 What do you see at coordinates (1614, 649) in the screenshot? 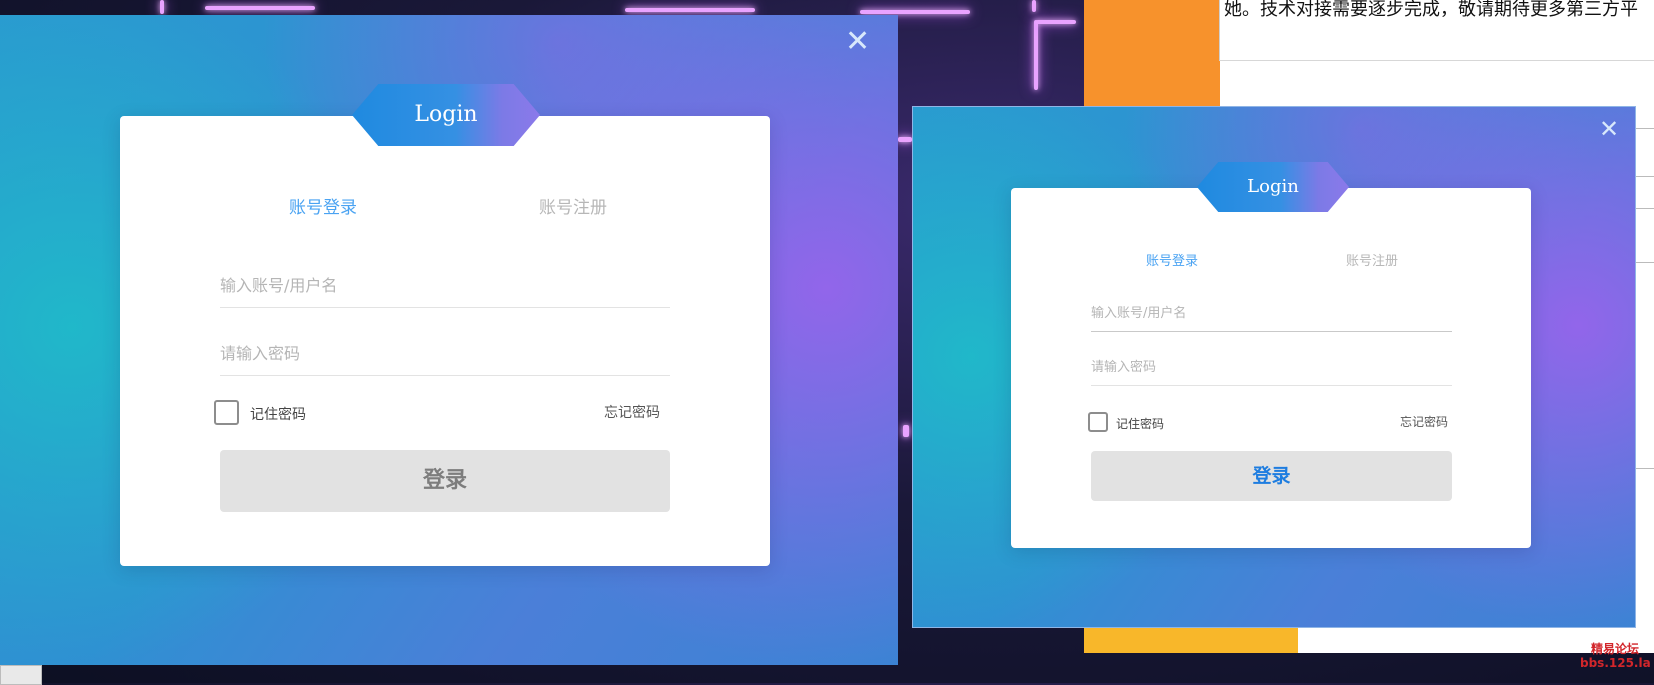
I see `watermark-line: 精易论坛` at bounding box center [1614, 649].